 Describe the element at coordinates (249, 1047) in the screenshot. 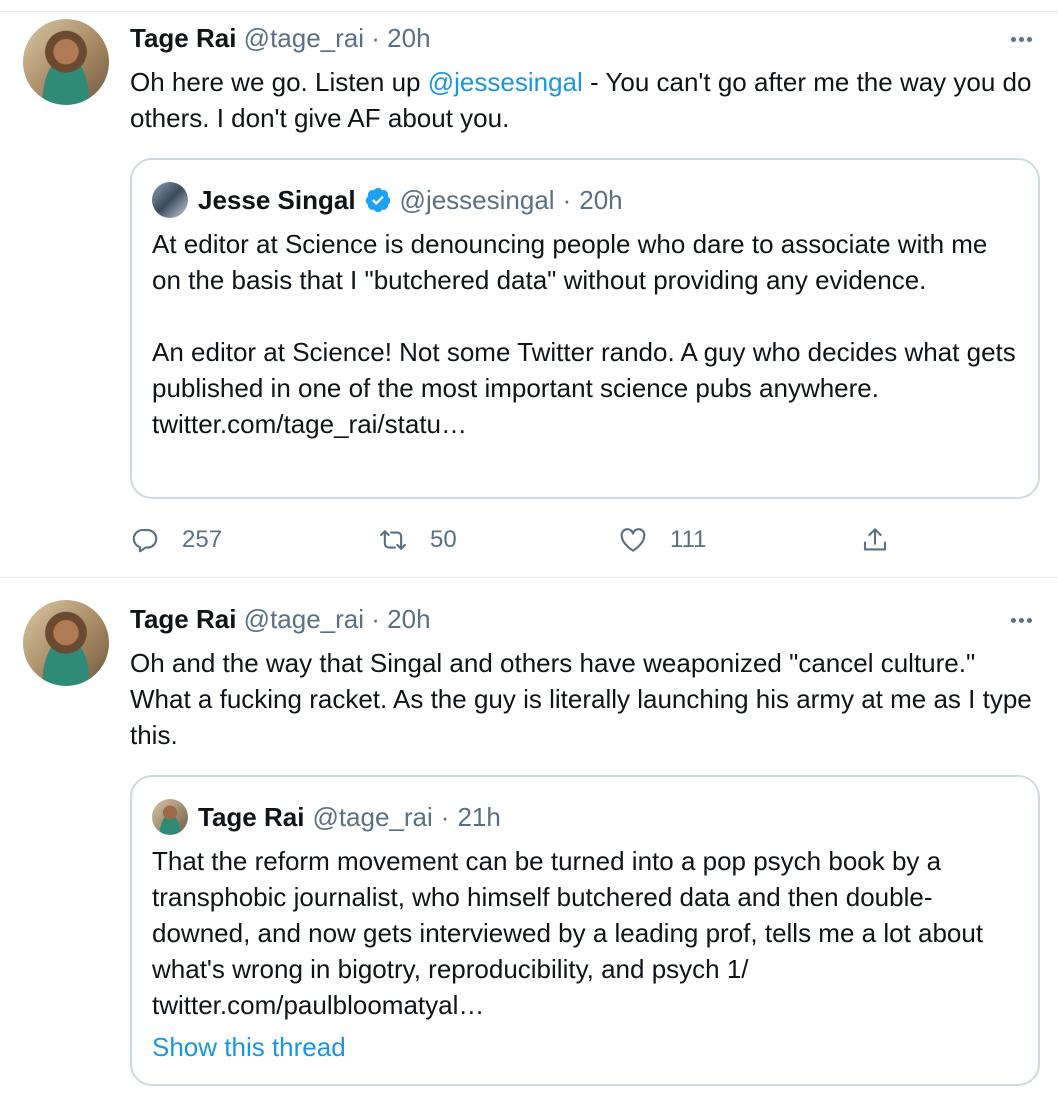

I see `show-thread-link: Show this thread` at that location.